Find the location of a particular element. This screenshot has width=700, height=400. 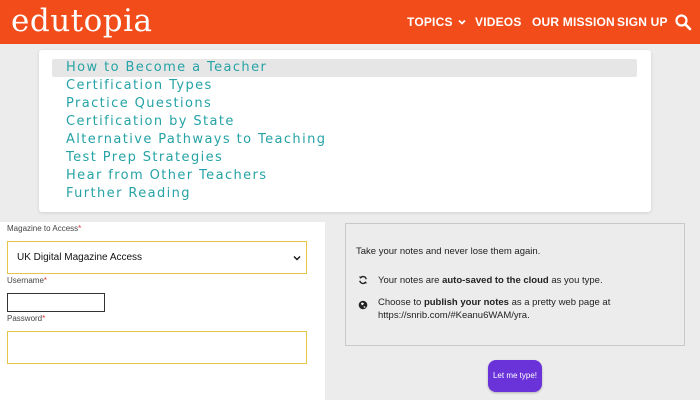

username-label-text: Username is located at coordinates (25, 280).